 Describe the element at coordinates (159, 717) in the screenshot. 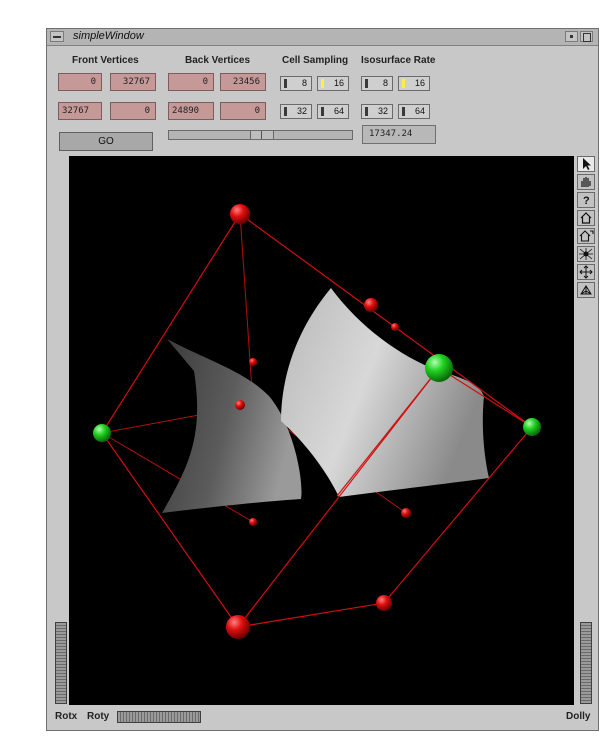

I see `roty-thumbwheel` at that location.